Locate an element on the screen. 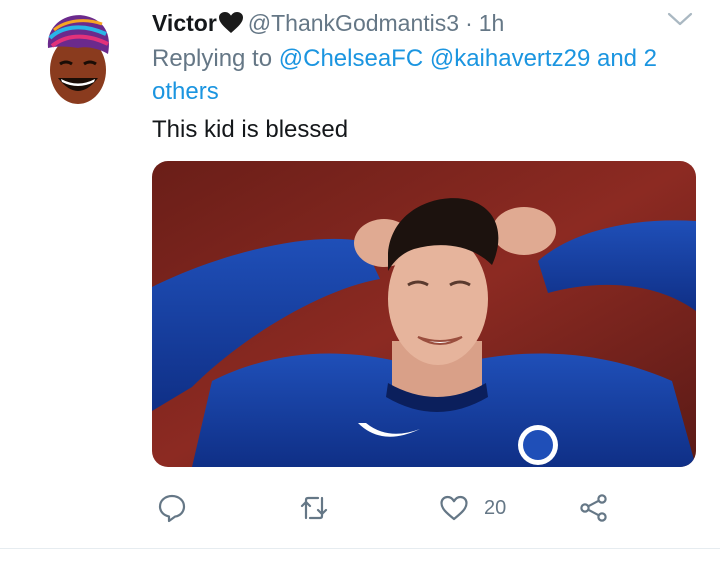 The height and width of the screenshot is (563, 720). reply-button is located at coordinates (172, 508).